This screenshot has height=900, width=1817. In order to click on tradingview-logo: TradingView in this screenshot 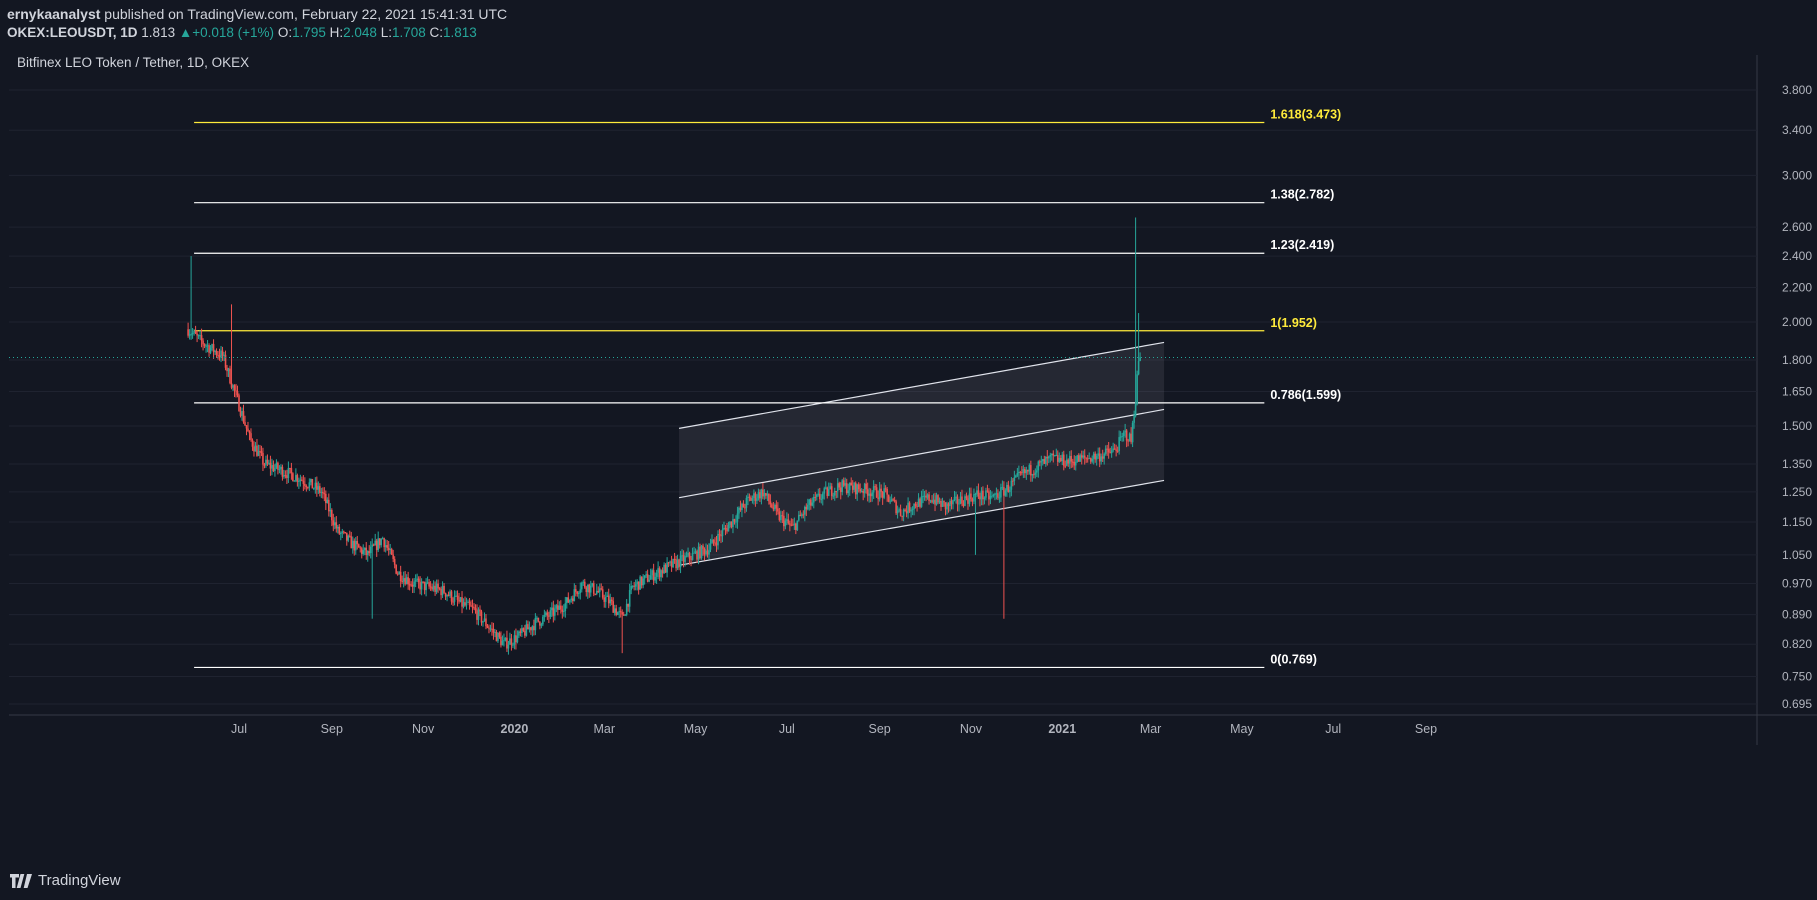, I will do `click(65, 880)`.